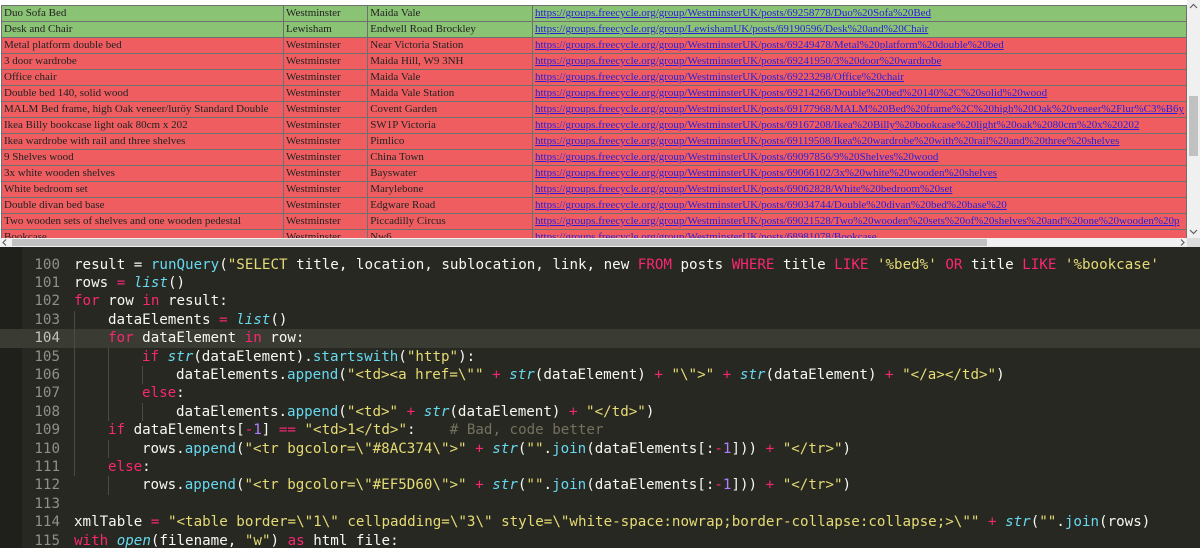 The height and width of the screenshot is (548, 1200). Describe the element at coordinates (121, 338) in the screenshot. I see `code-token: for` at that location.